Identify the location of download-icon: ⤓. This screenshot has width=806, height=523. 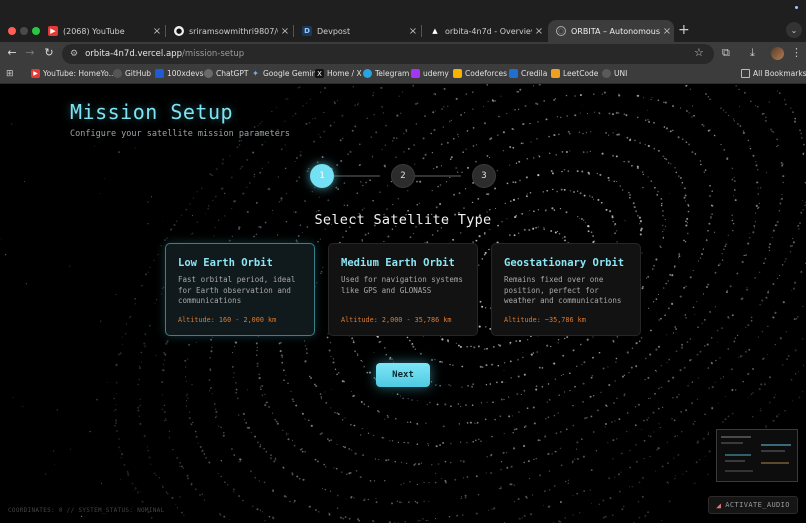
(752, 53).